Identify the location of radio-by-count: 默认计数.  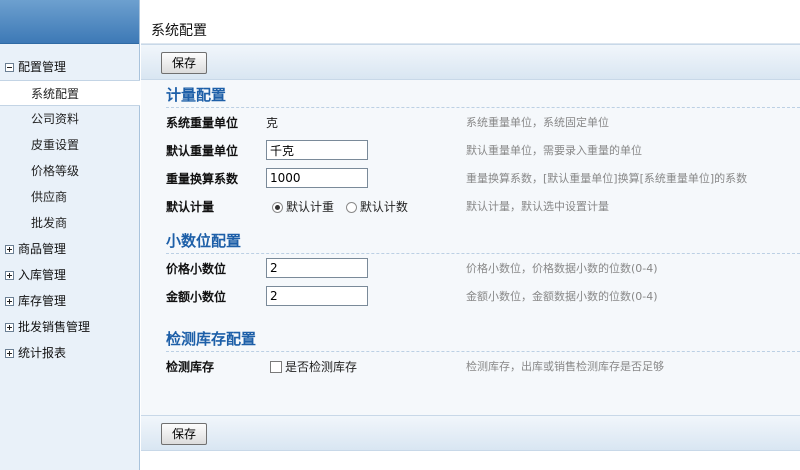
(376, 206).